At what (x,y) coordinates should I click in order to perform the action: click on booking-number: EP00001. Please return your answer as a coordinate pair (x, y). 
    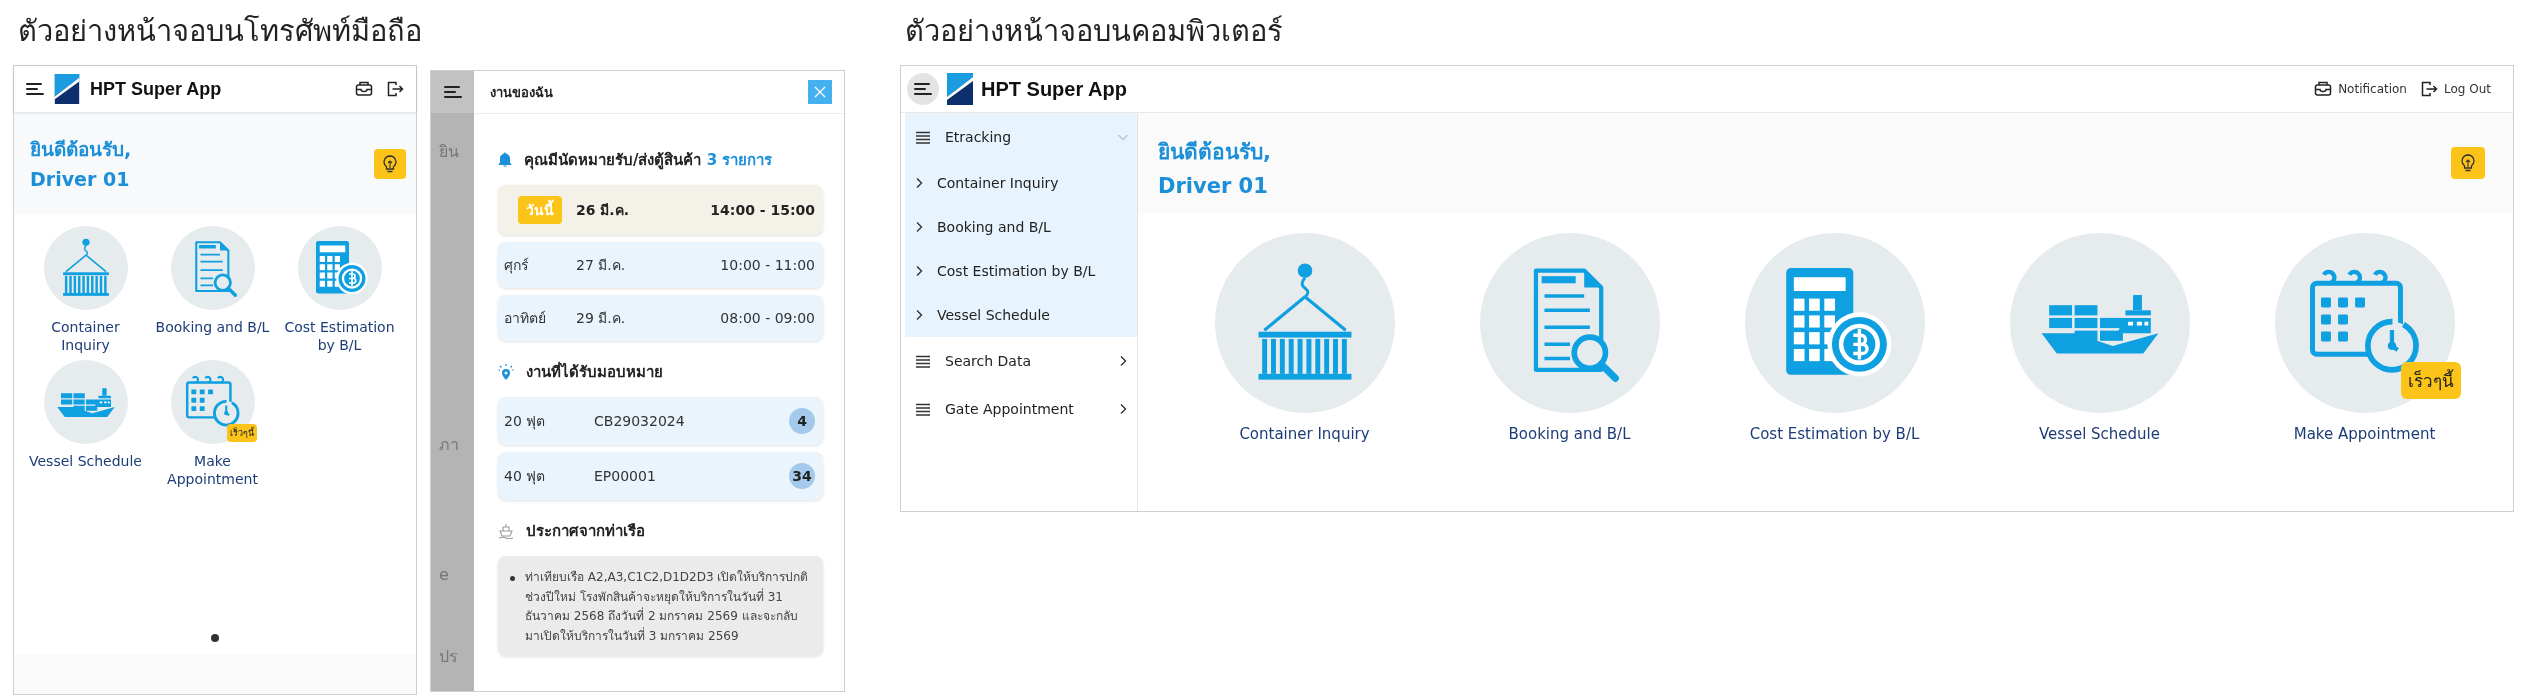
    Looking at the image, I should click on (625, 476).